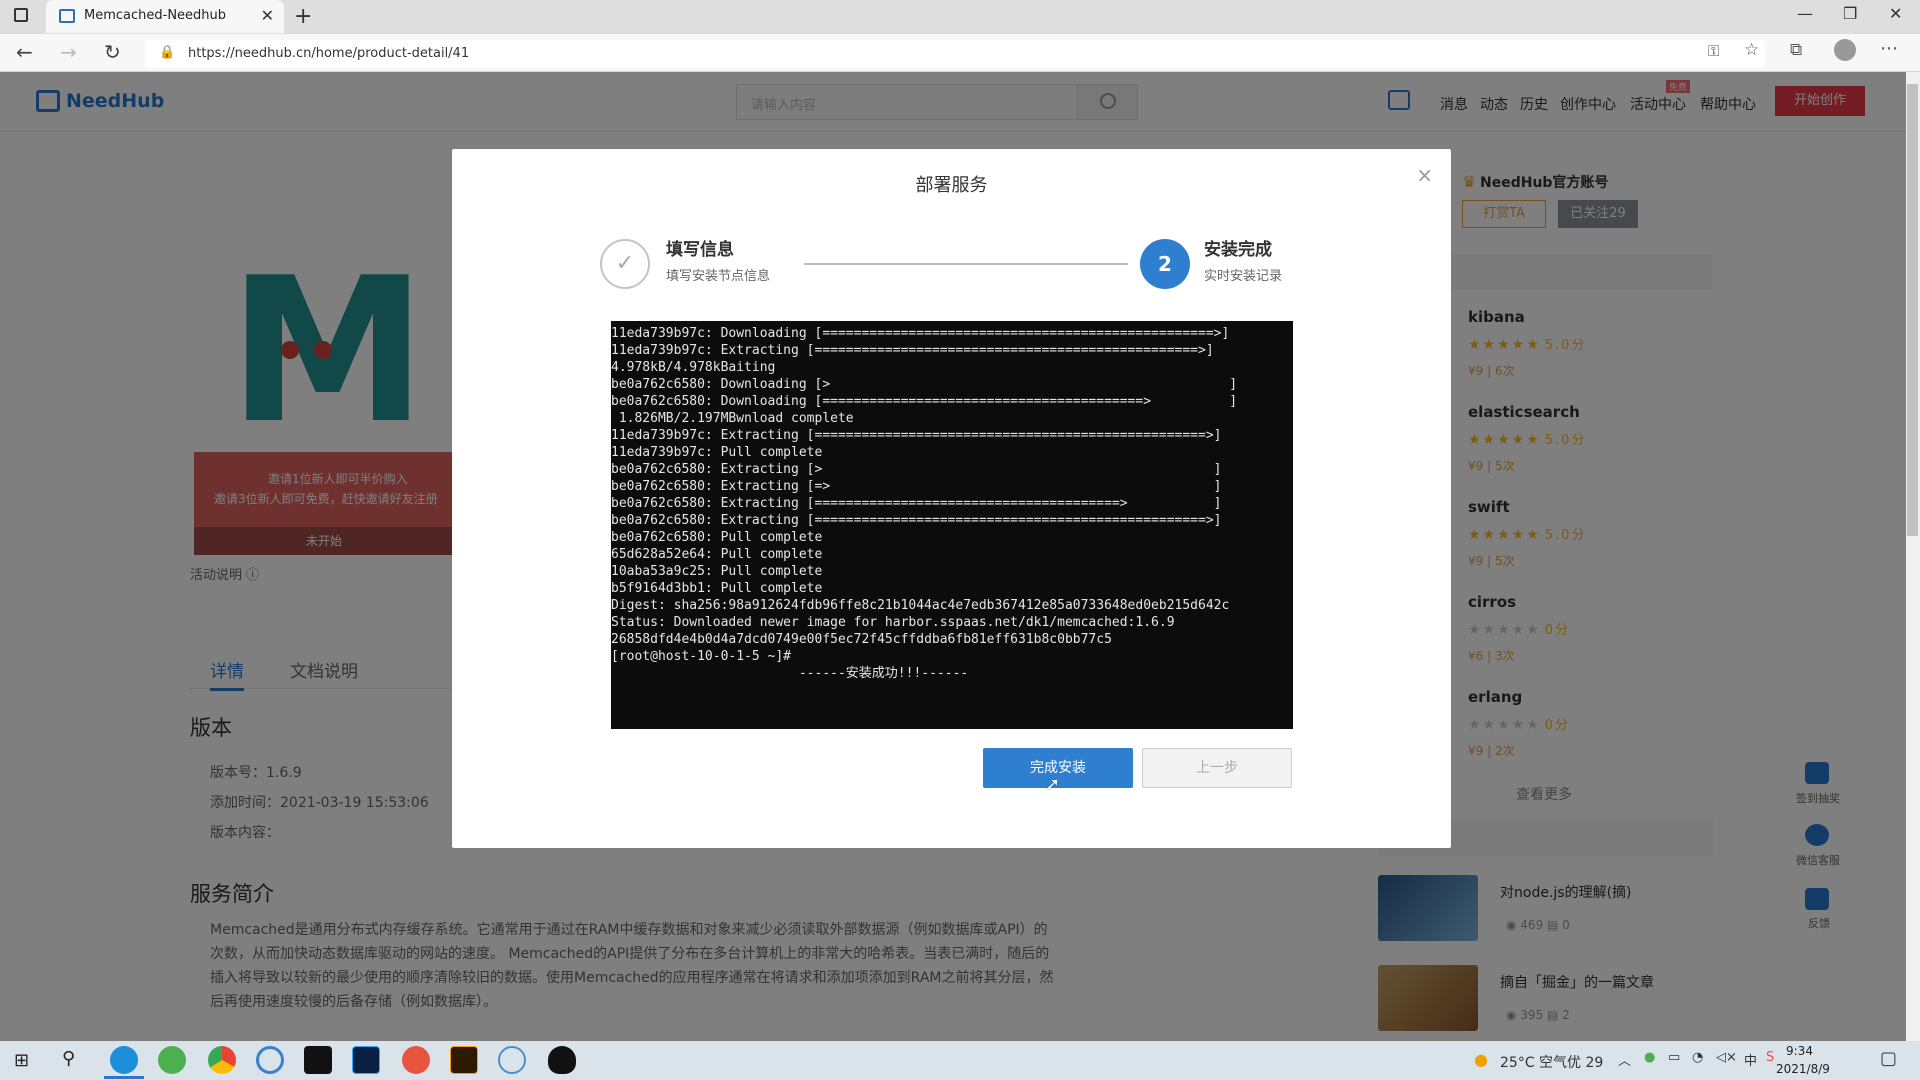 The image size is (1920, 1080). I want to click on window-close-button: ✕, so click(1895, 13).